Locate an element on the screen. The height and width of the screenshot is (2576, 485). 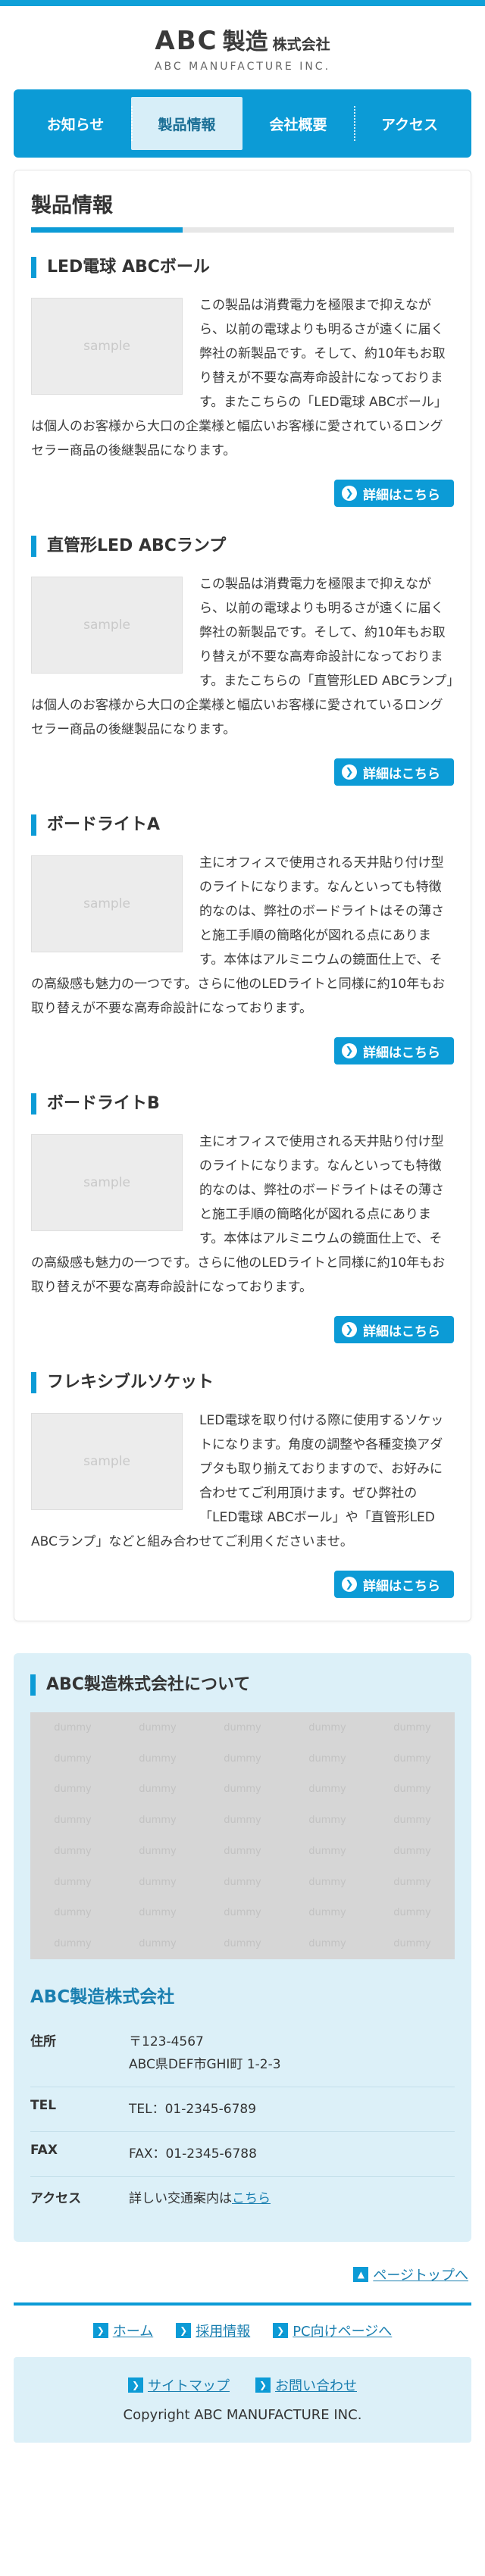
product-name: ボードライトA is located at coordinates (242, 825).